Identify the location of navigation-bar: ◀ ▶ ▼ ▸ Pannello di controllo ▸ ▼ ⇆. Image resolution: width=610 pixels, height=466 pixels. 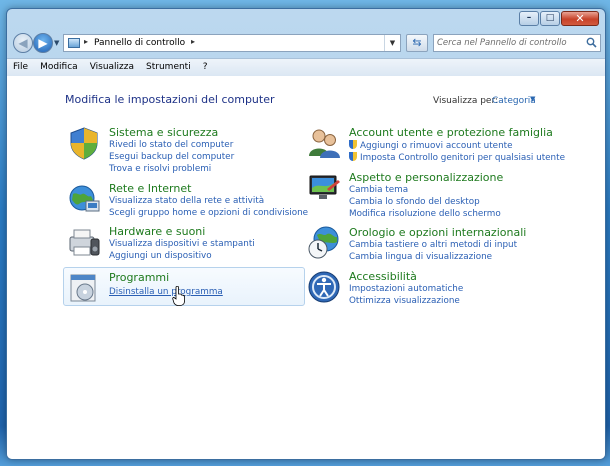
(306, 44).